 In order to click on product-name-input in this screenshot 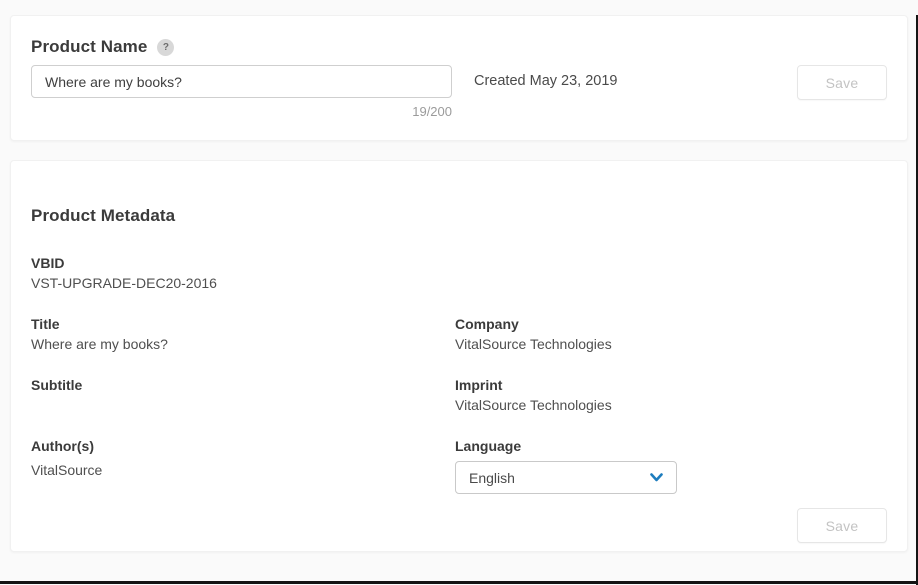, I will do `click(241, 81)`.